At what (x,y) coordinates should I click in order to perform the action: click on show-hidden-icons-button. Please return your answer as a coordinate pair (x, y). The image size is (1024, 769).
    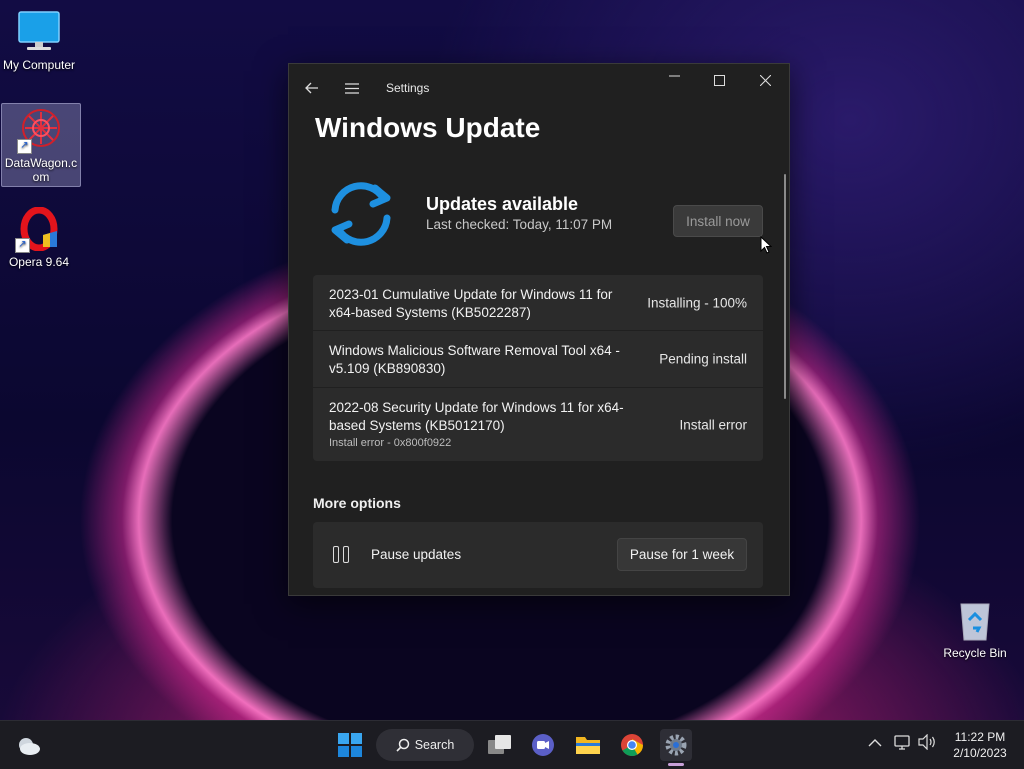
    Looking at the image, I should click on (875, 743).